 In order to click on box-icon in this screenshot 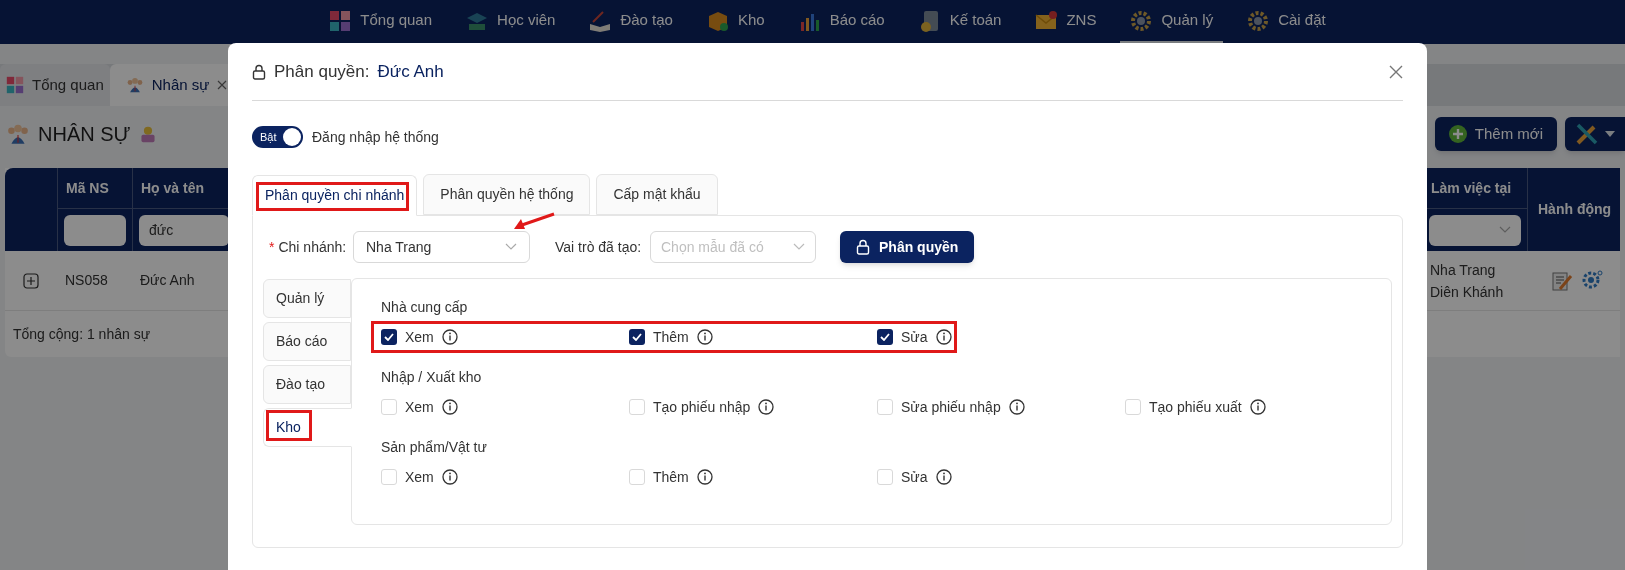, I will do `click(717, 20)`.